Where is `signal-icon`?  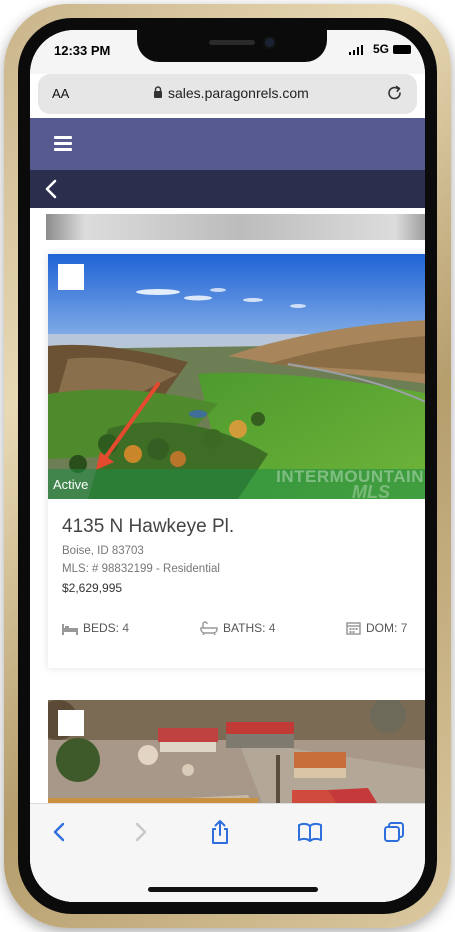 signal-icon is located at coordinates (356, 50).